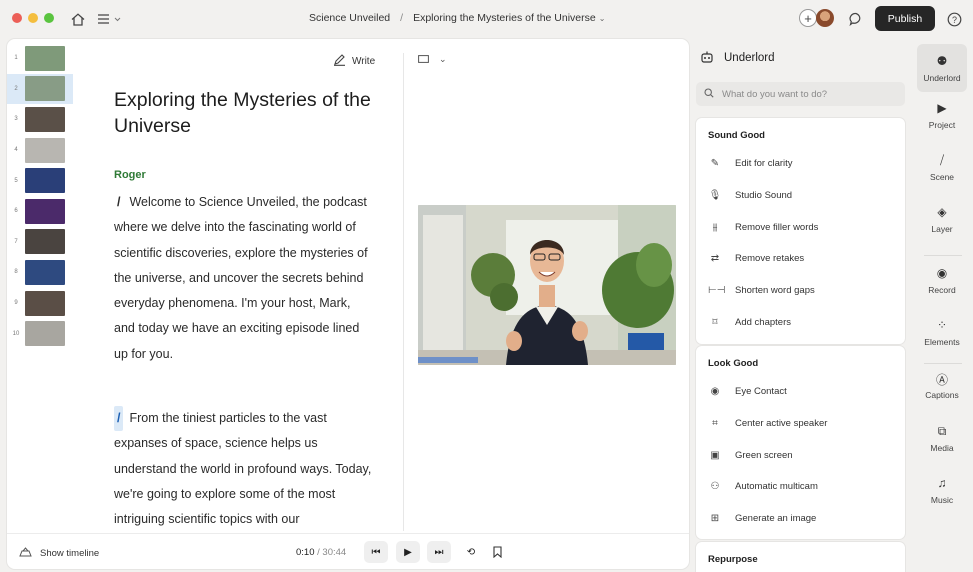 The image size is (973, 572). Describe the element at coordinates (715, 196) in the screenshot. I see `studio-sound-icon: 🎙` at that location.